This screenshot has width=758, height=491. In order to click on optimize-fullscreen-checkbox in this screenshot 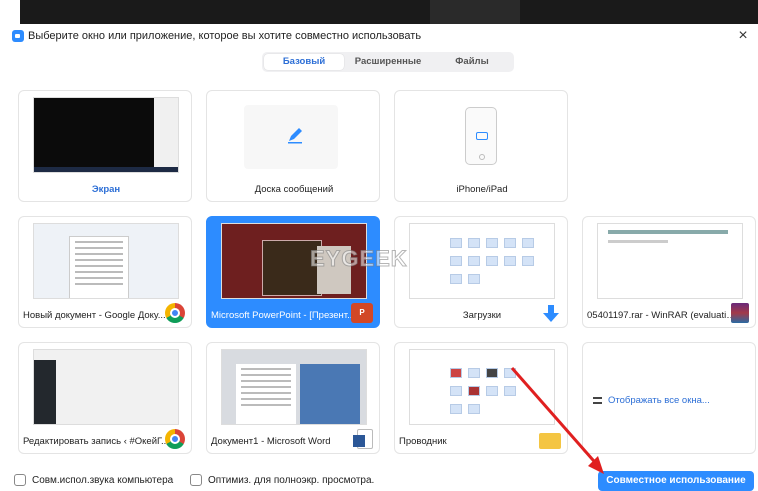, I will do `click(196, 480)`.